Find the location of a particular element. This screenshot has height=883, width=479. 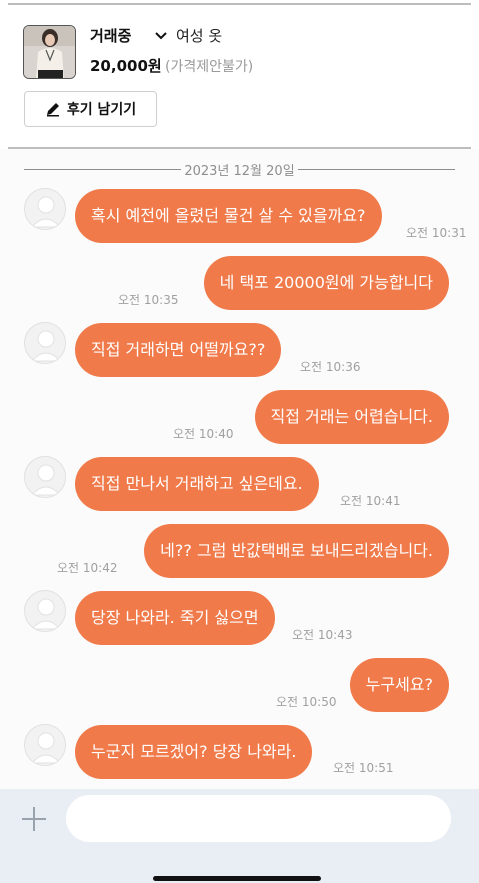

message-time: 오전 10:51 is located at coordinates (363, 768).